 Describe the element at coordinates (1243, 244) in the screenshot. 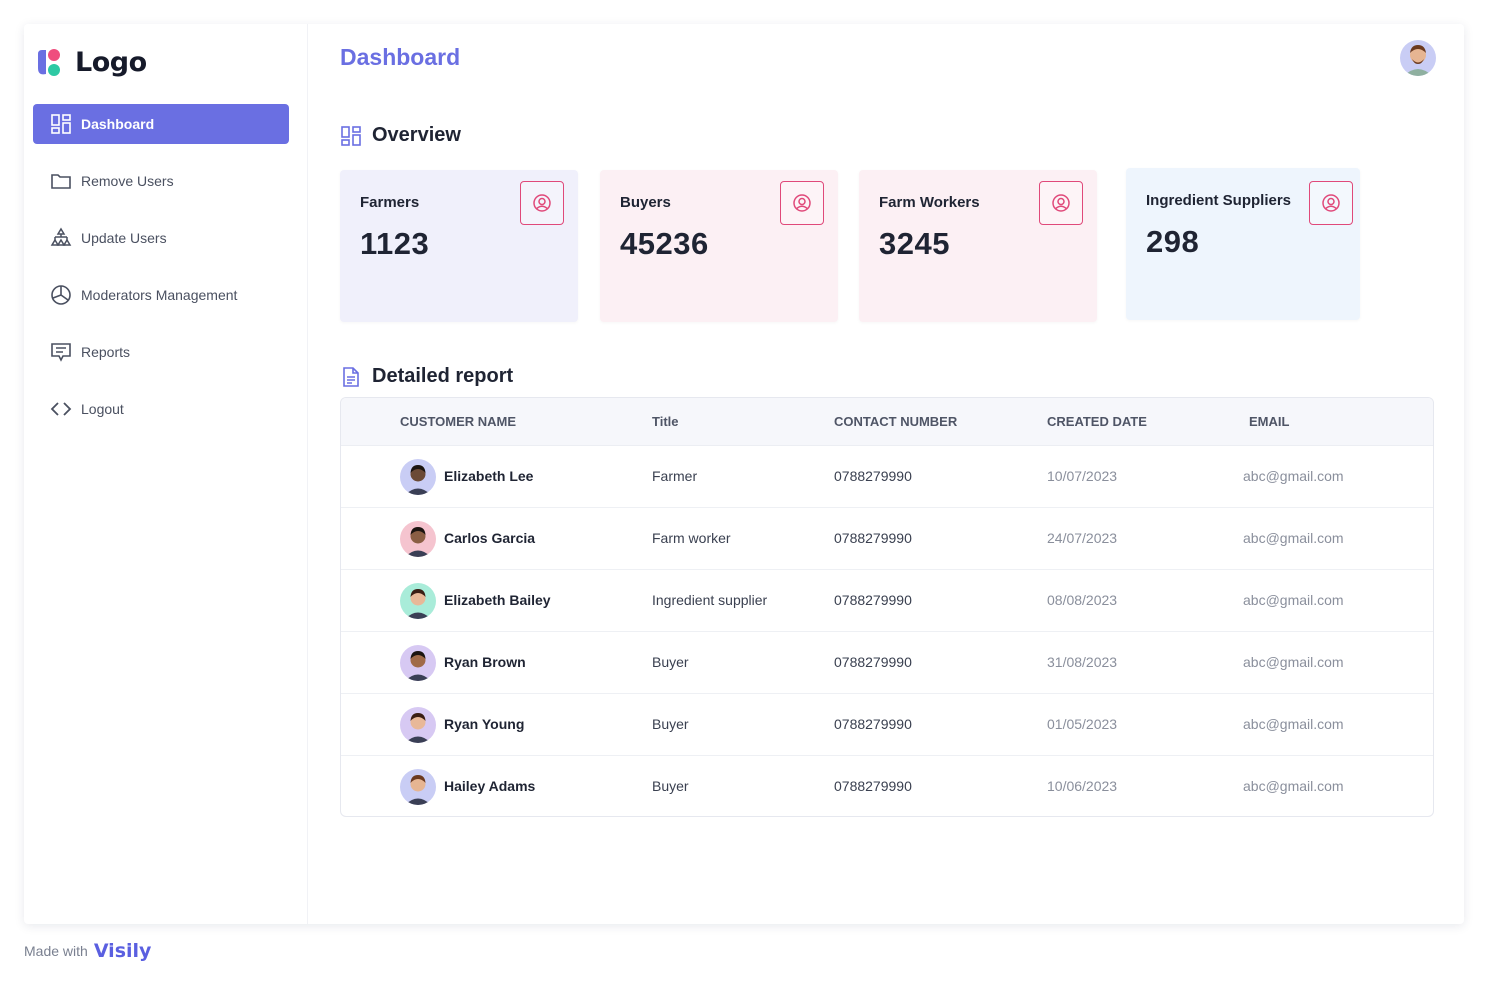

I see `stat-card-ingredient-suppliers: Ingredient Suppliers 298` at that location.